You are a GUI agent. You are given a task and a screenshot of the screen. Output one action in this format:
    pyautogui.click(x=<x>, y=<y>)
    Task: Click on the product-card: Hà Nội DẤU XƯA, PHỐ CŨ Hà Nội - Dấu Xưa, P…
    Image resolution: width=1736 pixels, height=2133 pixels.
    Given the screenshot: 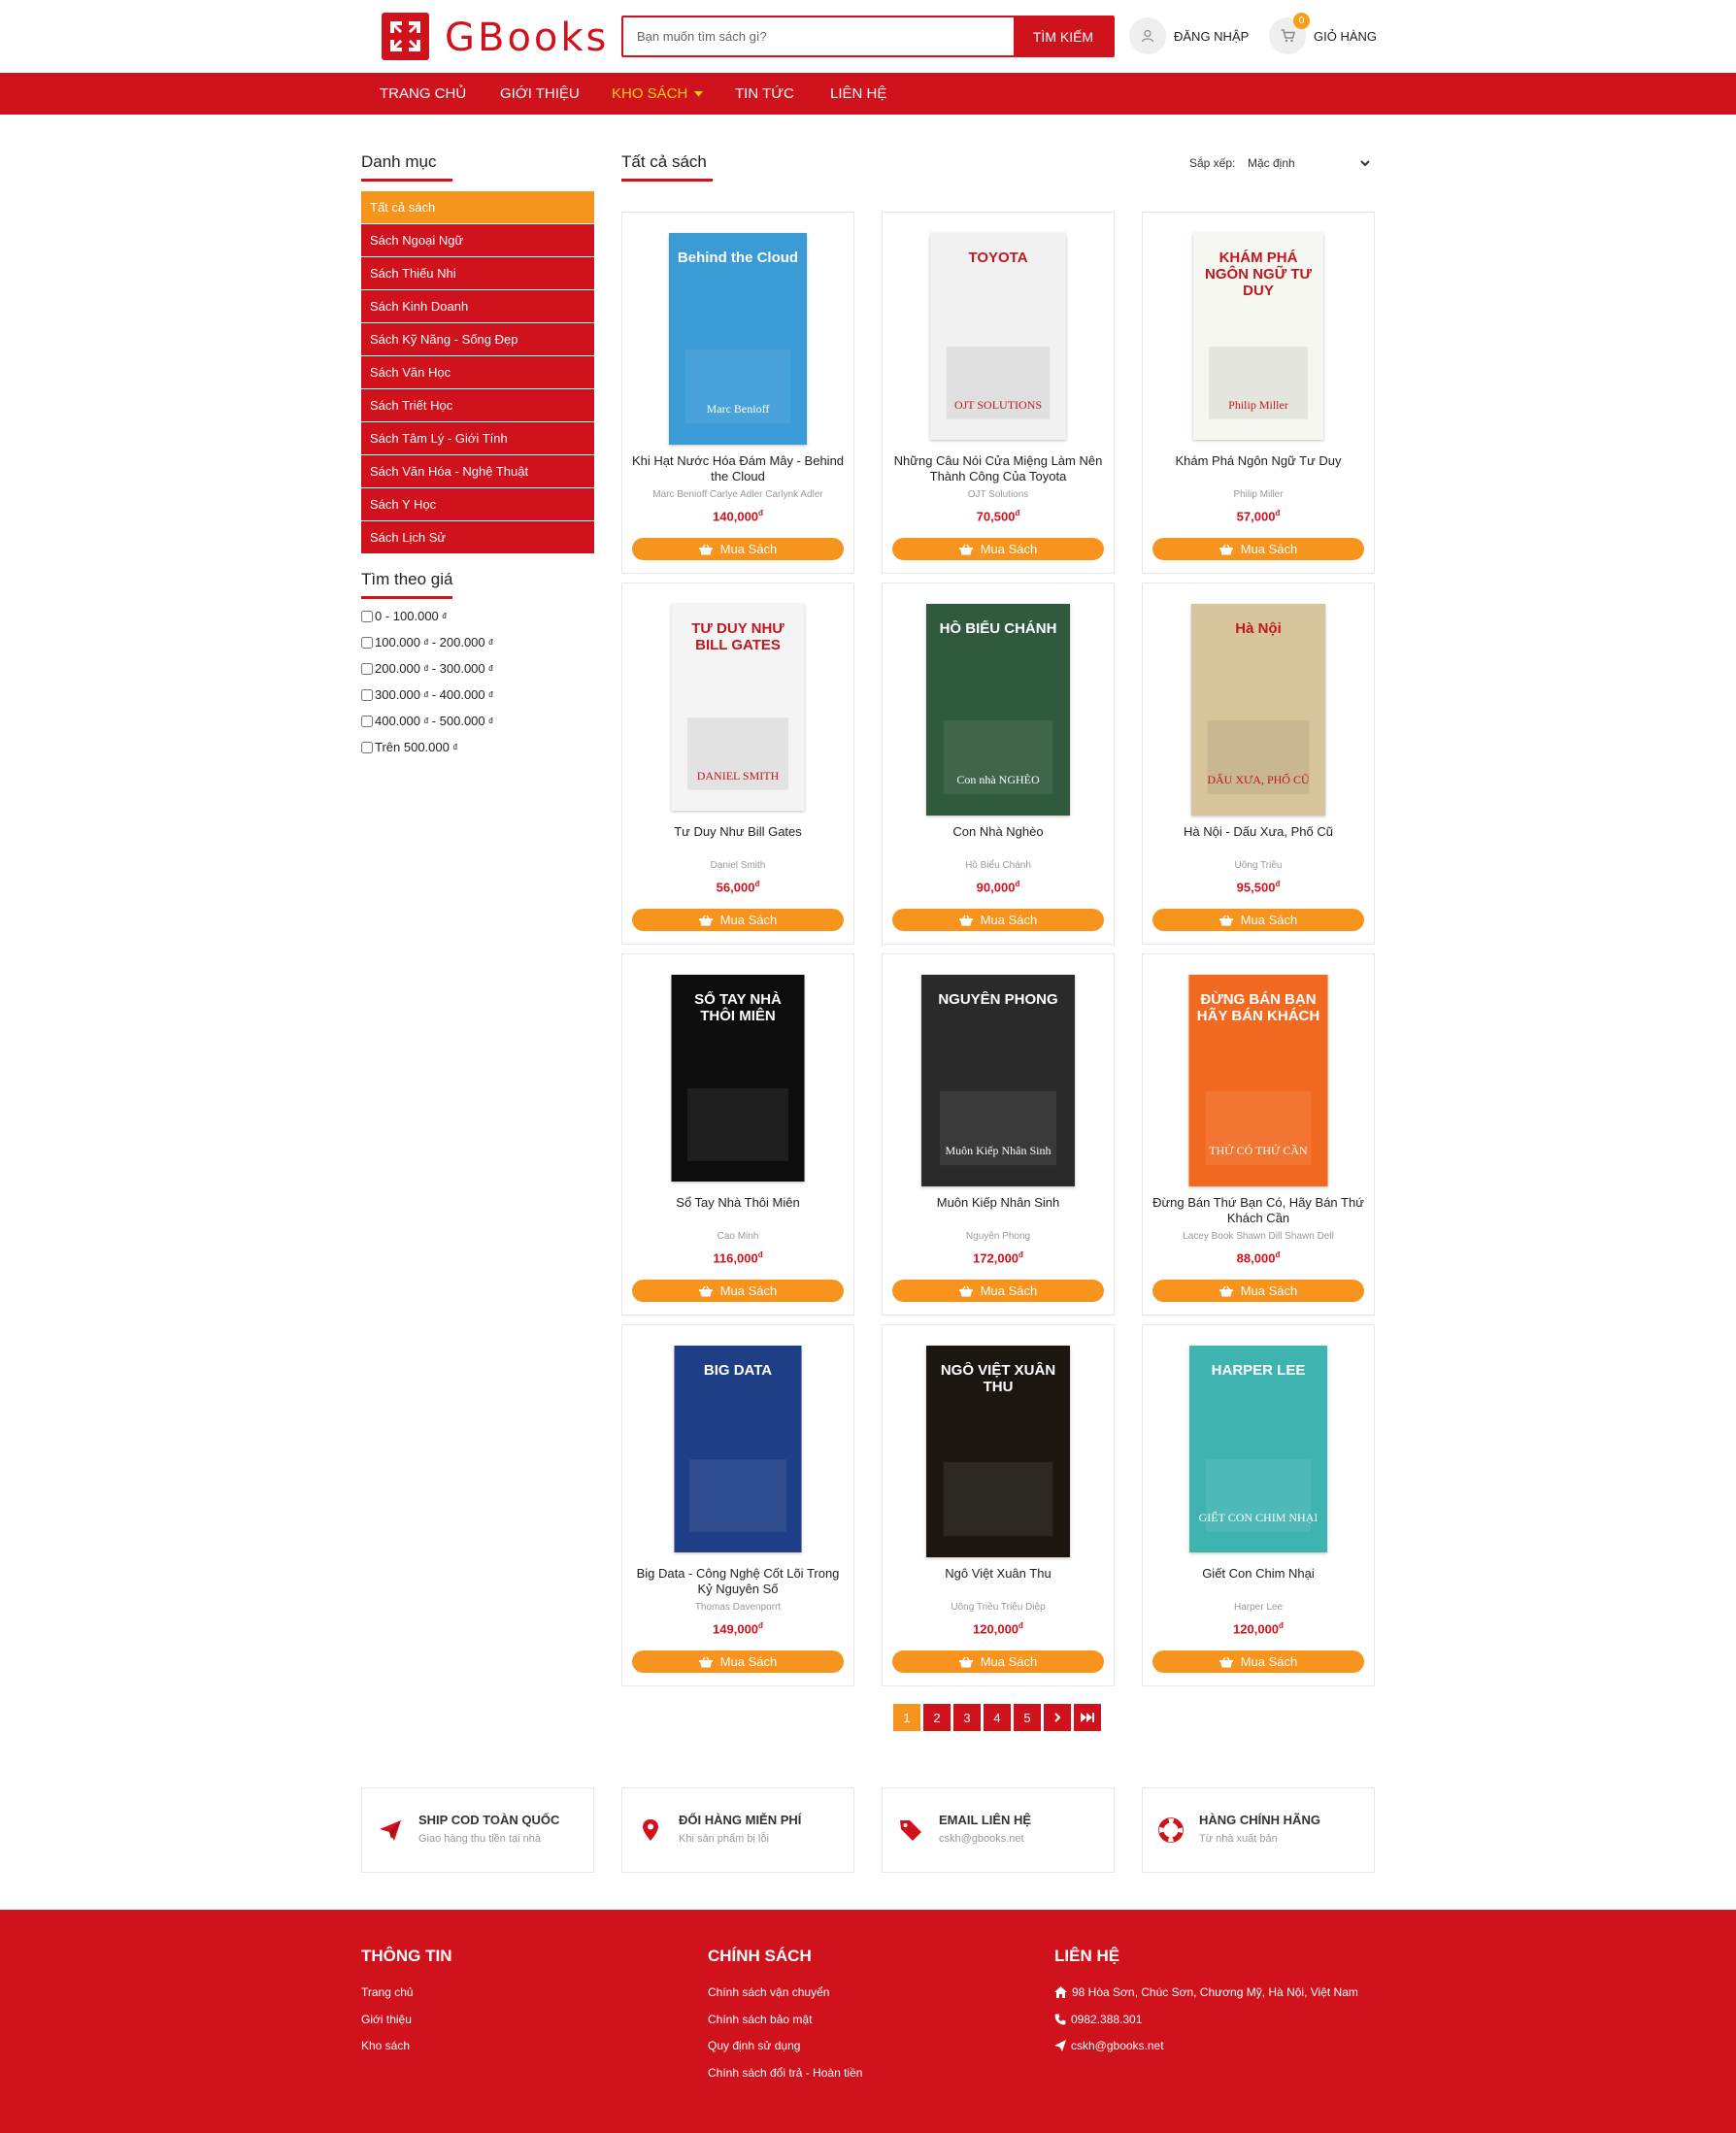 What is the action you would take?
    pyautogui.click(x=1258, y=764)
    